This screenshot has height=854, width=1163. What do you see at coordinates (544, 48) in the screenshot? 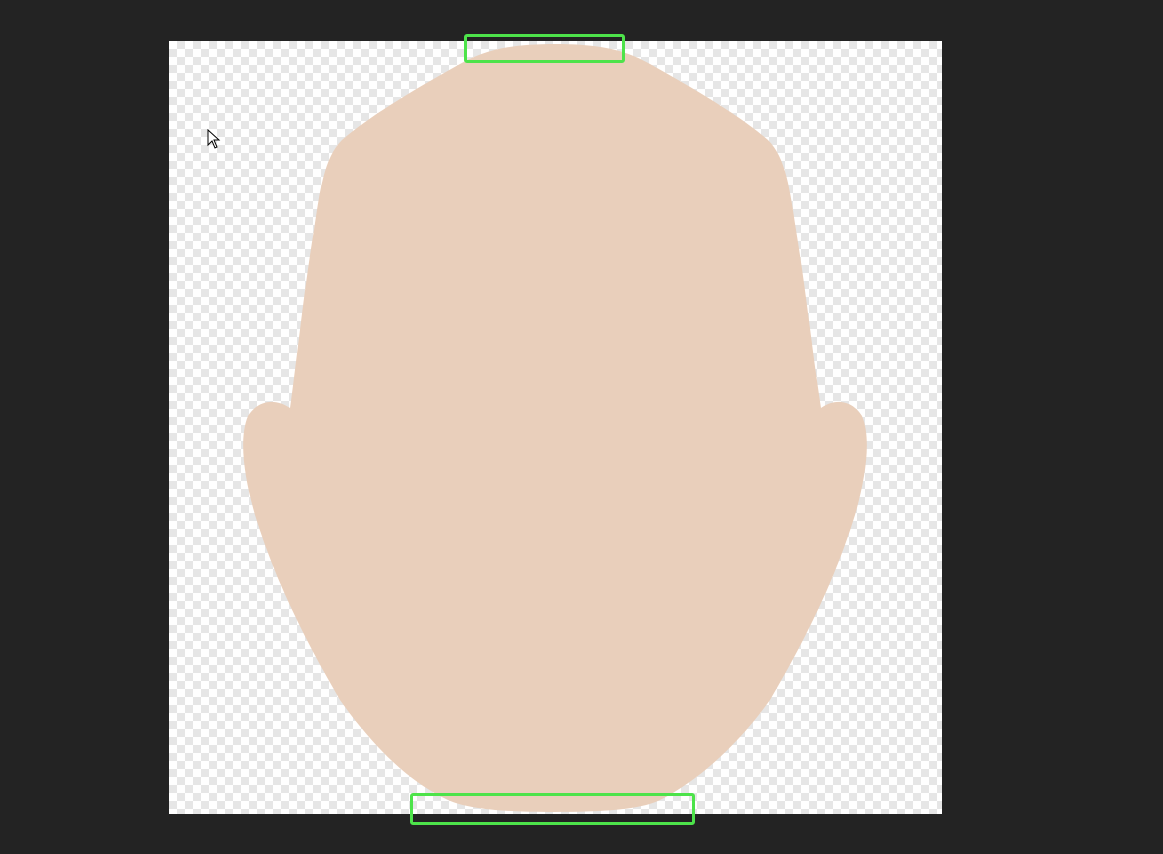
I see `highlight-box-top` at bounding box center [544, 48].